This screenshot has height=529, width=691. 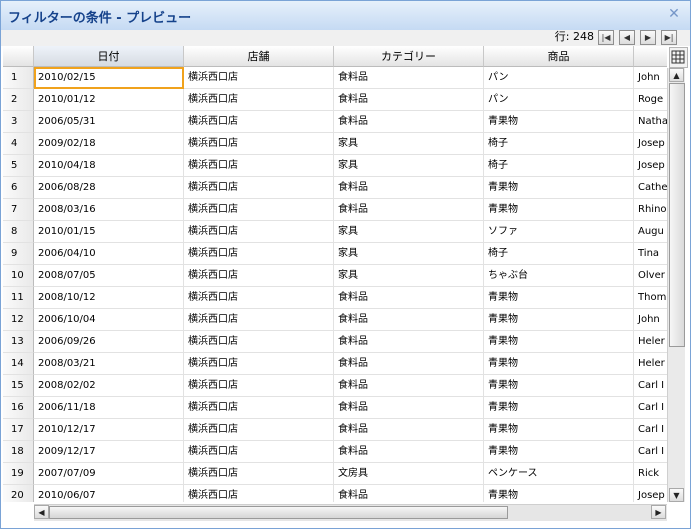 What do you see at coordinates (409, 474) in the screenshot?
I see `cell-category: 文房具` at bounding box center [409, 474].